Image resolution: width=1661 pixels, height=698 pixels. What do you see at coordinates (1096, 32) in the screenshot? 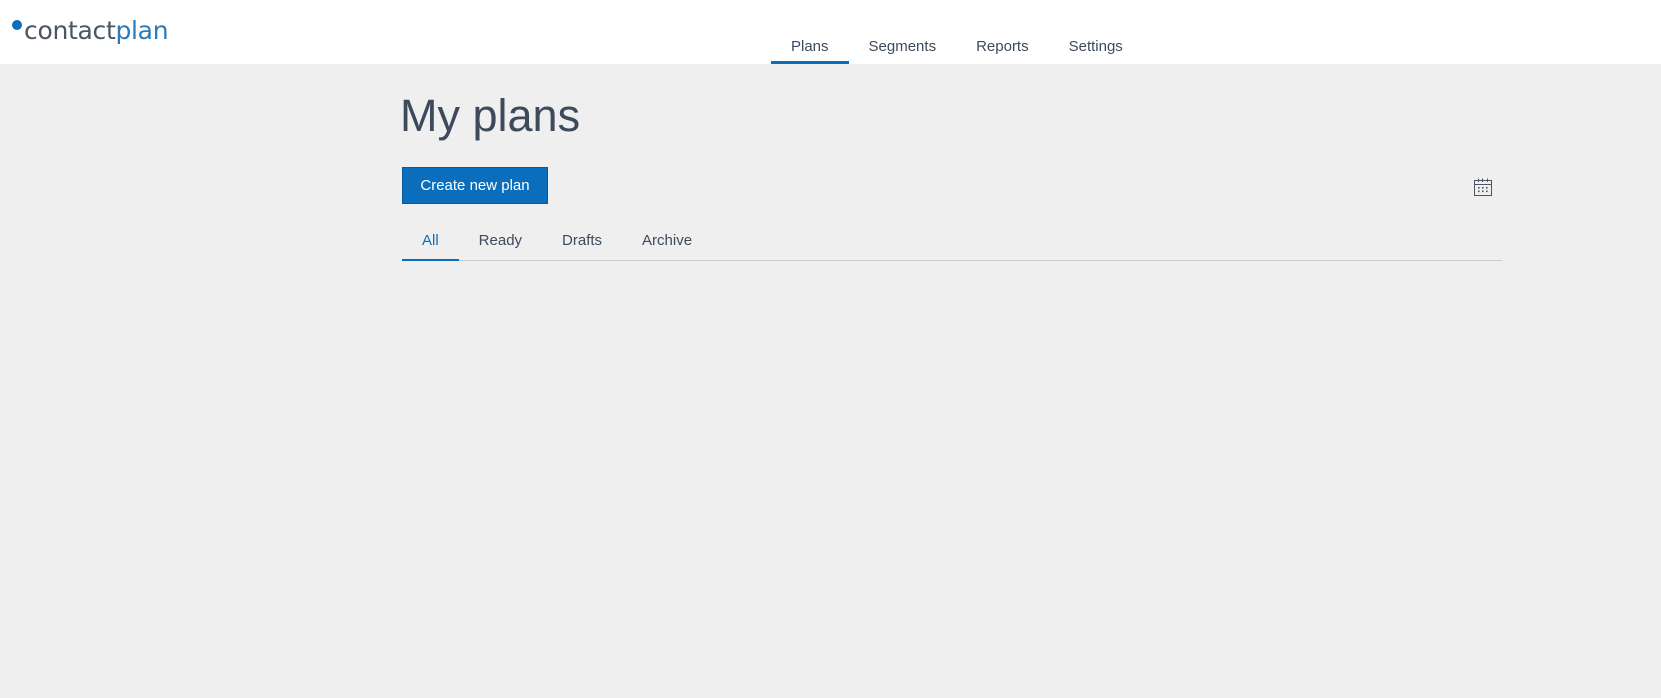
I see `nav-item-settings: Settings` at bounding box center [1096, 32].